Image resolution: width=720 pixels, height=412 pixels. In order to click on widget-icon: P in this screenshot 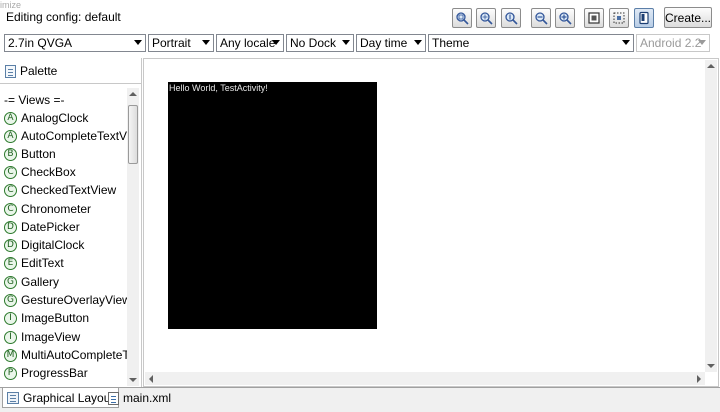, I will do `click(10, 373)`.